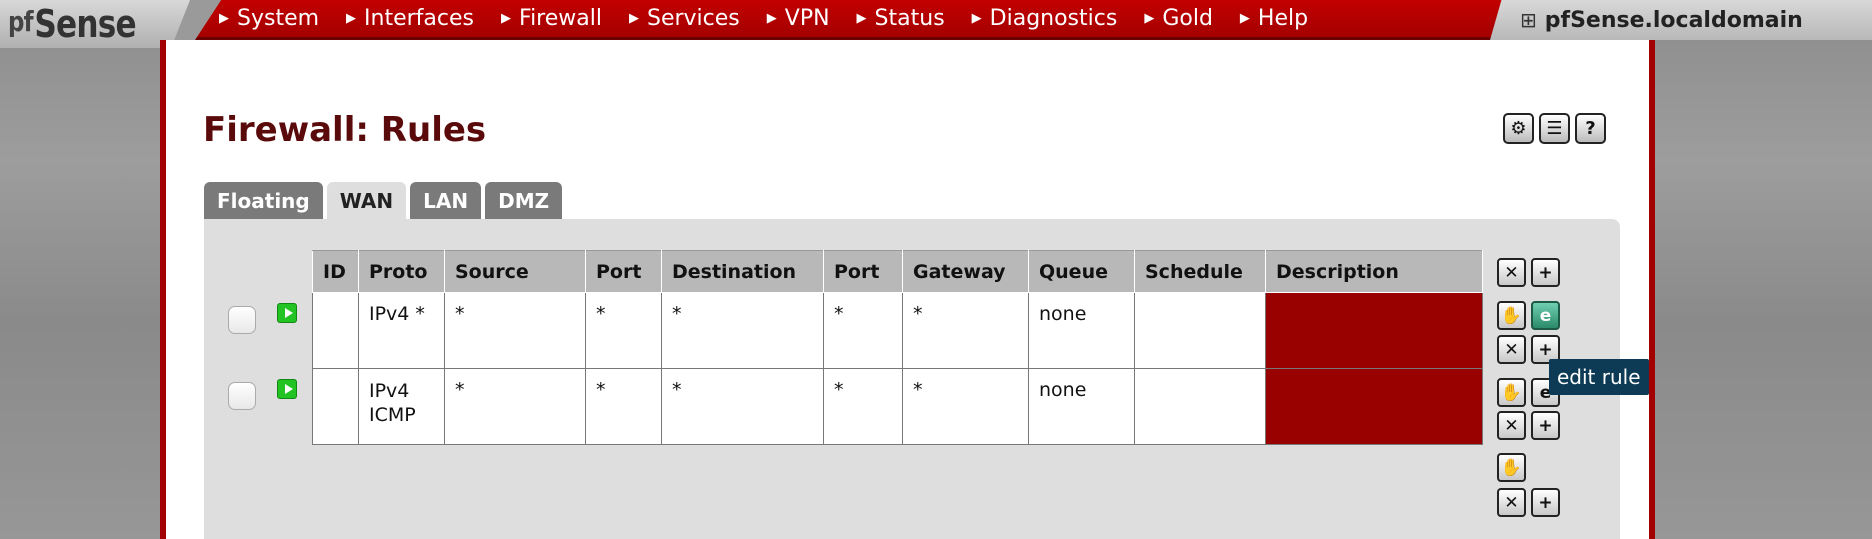 This screenshot has height=539, width=1872. Describe the element at coordinates (401, 271) in the screenshot. I see `col-proto: Proto` at that location.